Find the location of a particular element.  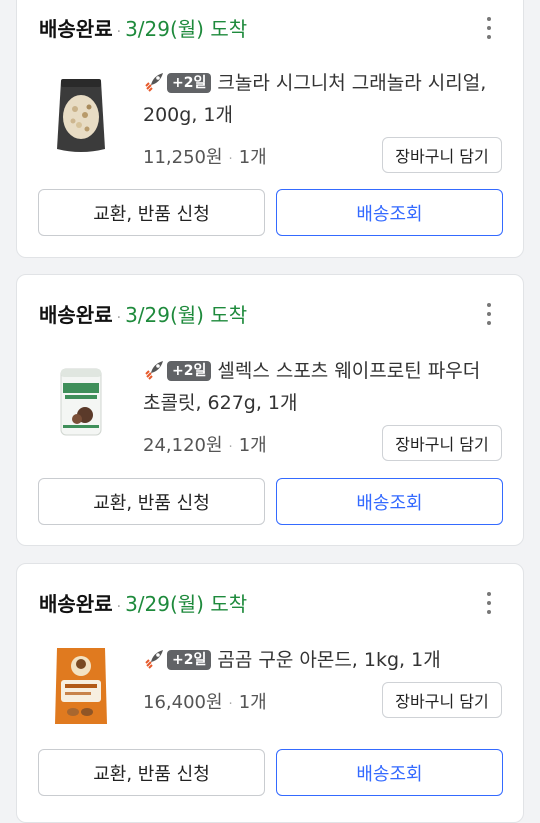

price-row: 11,250원 · 1개 is located at coordinates (205, 156).